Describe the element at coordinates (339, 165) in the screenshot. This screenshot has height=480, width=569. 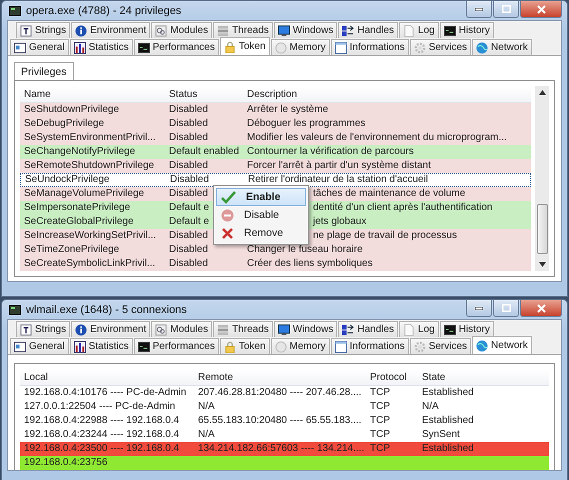
I see `table-cell: Forcer l'arrêt à partir d'un système distant` at that location.